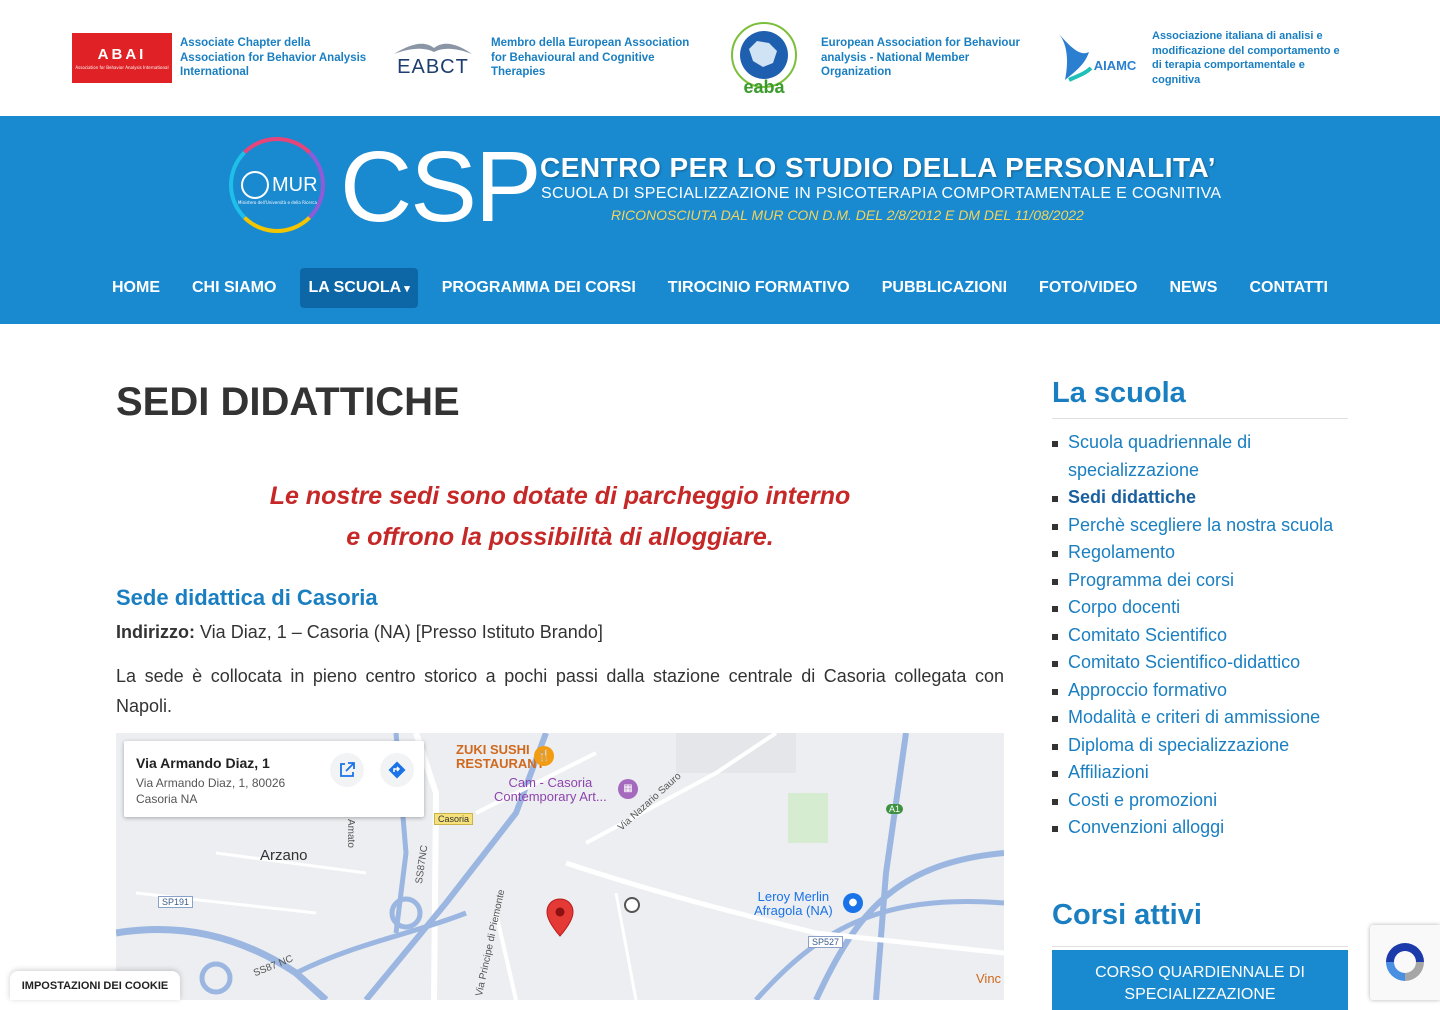  I want to click on map-label-zuki: ZUKI SUSHI RESTAURANT, so click(500, 756).